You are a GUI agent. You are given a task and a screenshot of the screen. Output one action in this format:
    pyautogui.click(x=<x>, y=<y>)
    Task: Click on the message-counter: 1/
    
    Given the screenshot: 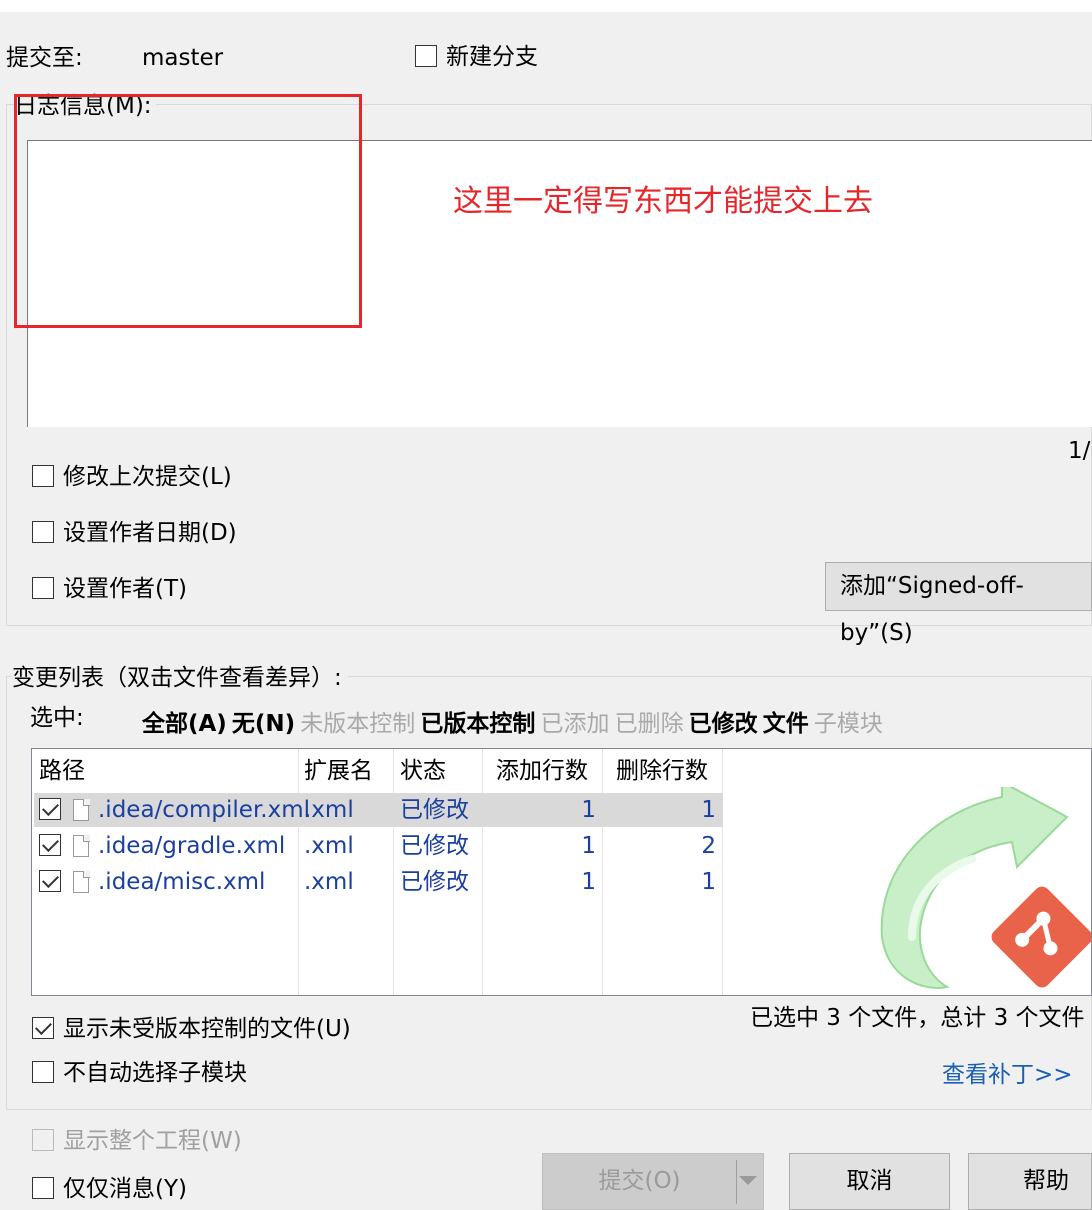 What is the action you would take?
    pyautogui.click(x=1079, y=451)
    